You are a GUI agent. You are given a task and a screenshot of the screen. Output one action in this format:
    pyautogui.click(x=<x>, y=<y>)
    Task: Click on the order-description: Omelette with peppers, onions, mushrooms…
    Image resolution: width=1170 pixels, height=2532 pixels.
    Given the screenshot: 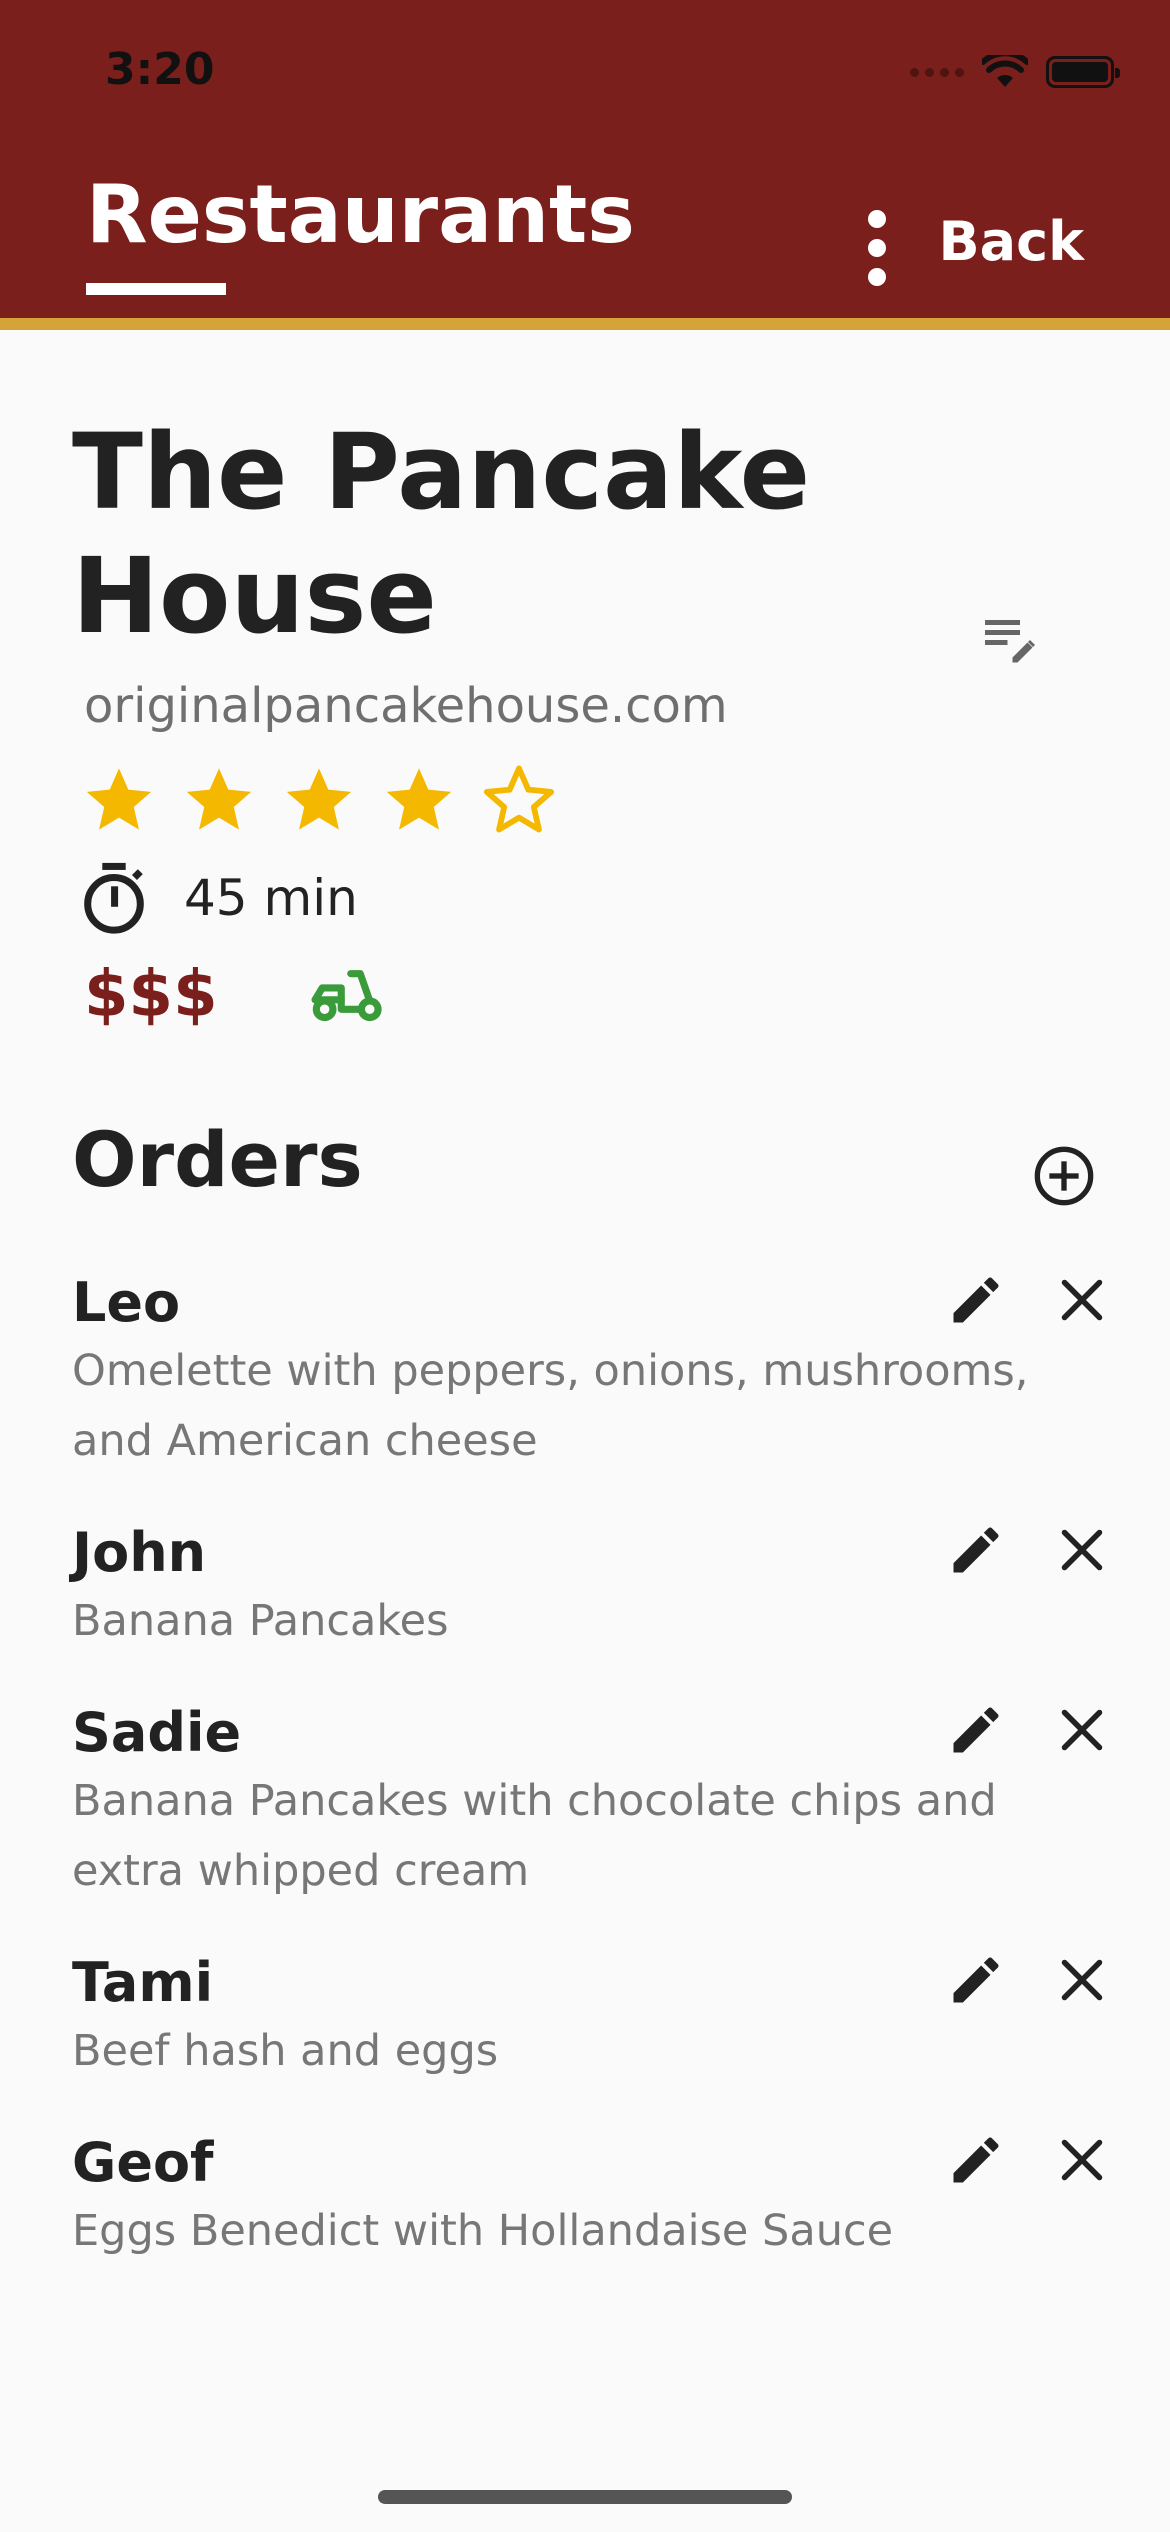 What is the action you would take?
    pyautogui.click(x=550, y=1406)
    